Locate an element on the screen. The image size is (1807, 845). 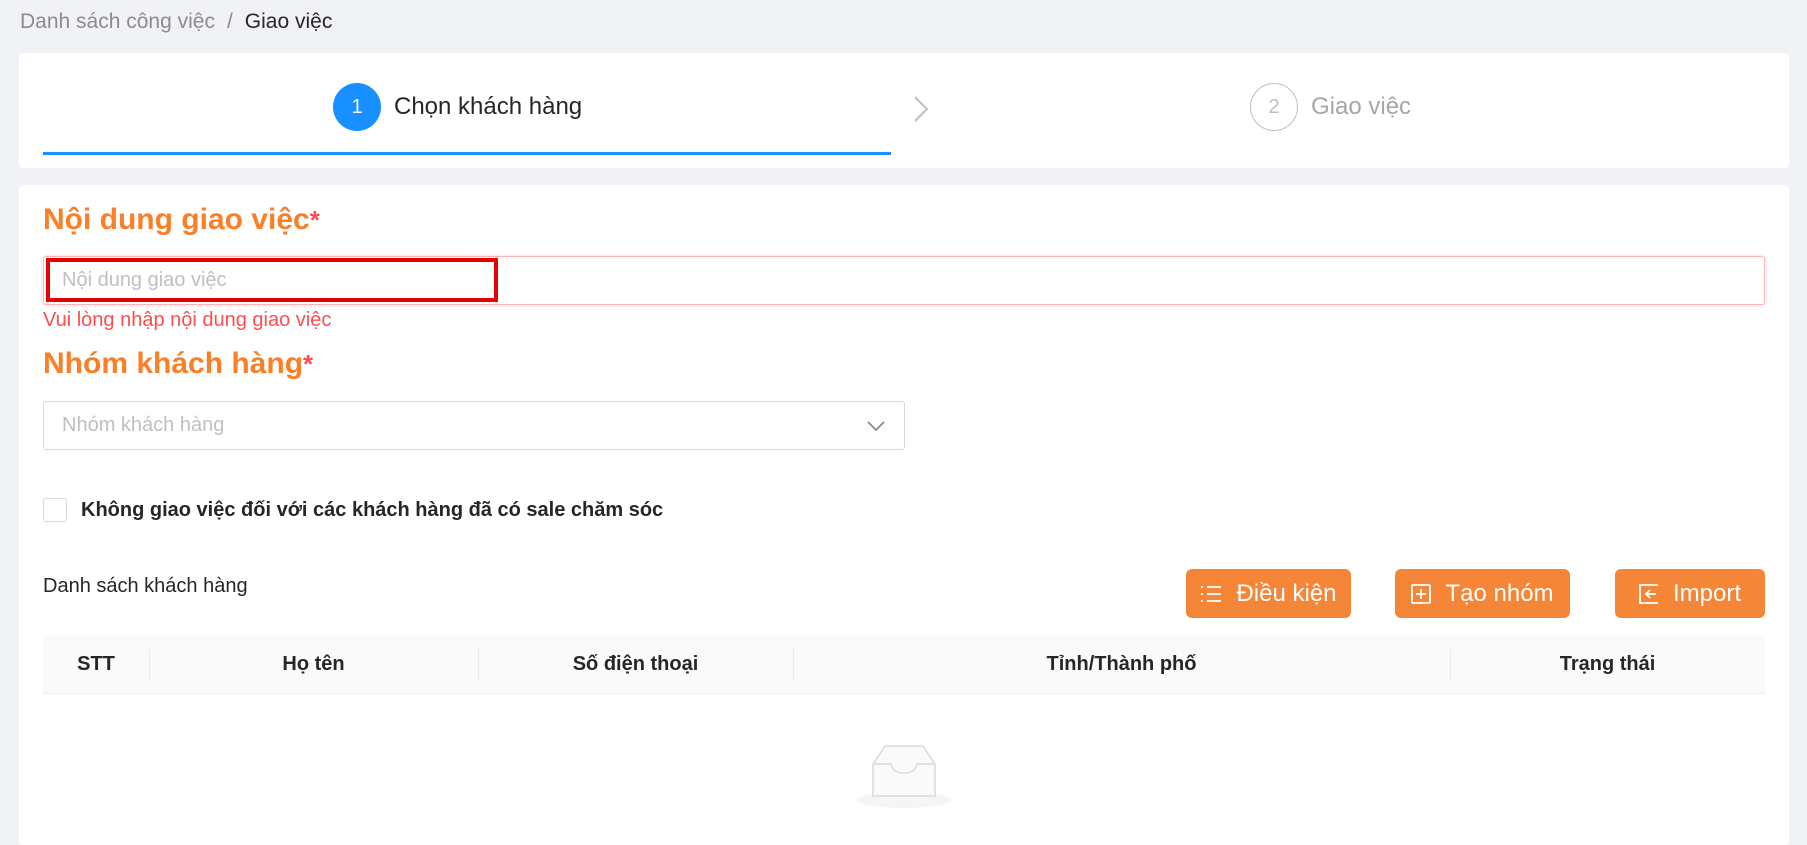
active-step-indicator is located at coordinates (467, 153).